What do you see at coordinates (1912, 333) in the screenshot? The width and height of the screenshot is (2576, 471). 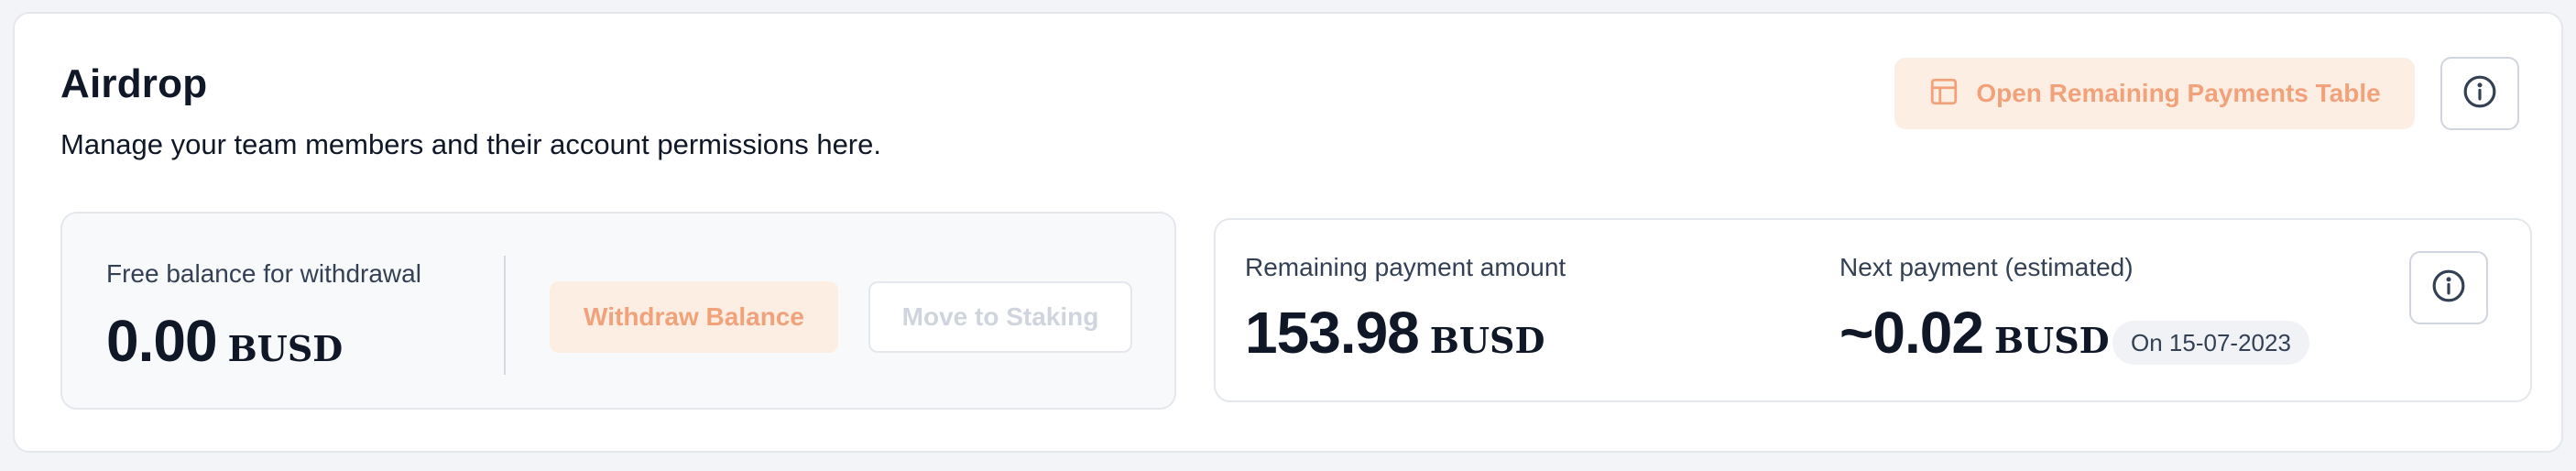 I see `next-payment-amount: ~0.02` at bounding box center [1912, 333].